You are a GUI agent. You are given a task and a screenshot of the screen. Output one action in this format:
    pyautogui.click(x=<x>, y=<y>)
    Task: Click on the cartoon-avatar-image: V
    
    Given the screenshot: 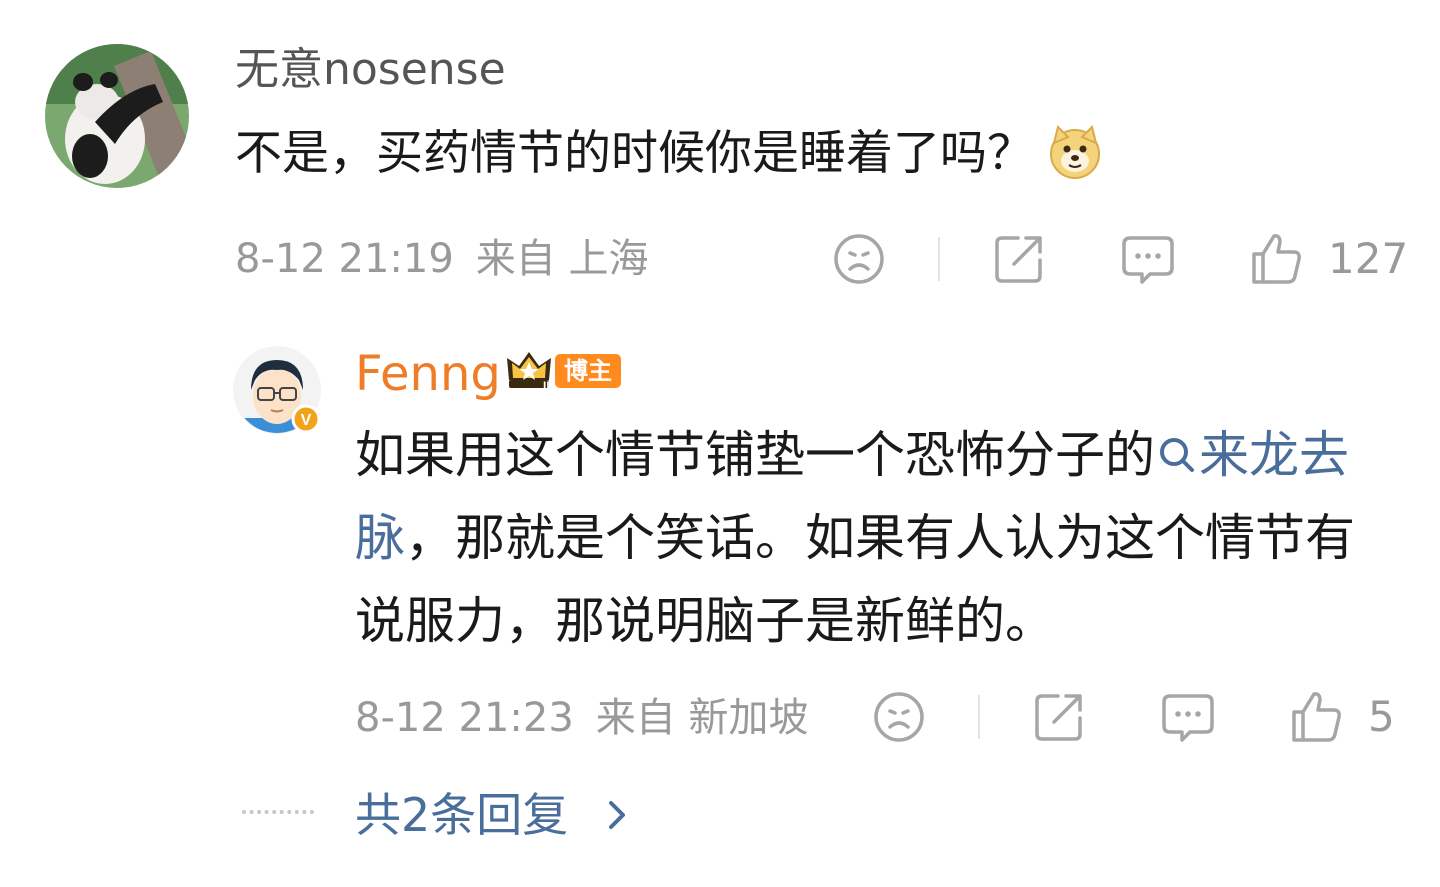 What is the action you would take?
    pyautogui.click(x=277, y=390)
    